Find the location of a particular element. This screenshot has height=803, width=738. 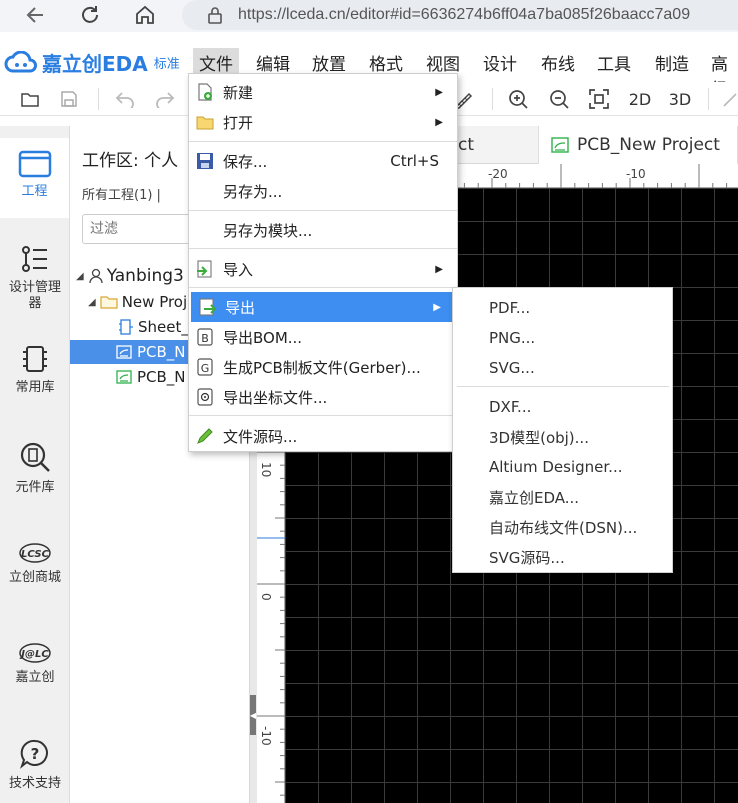

cloud-logo-icon is located at coordinates (20, 61).